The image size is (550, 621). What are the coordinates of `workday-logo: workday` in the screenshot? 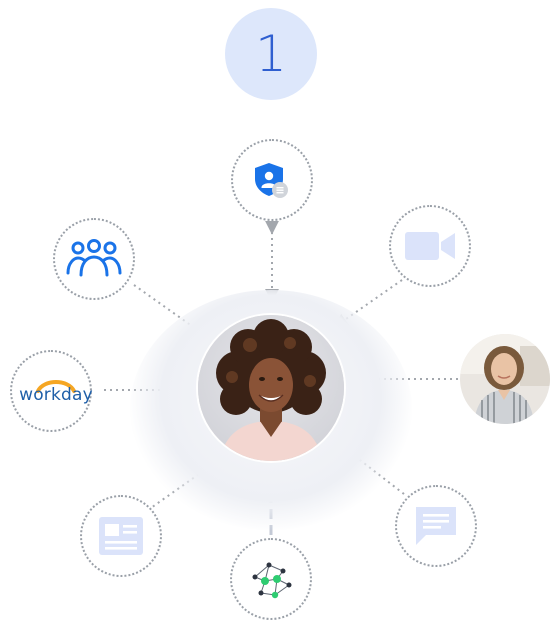 It's located at (52, 391).